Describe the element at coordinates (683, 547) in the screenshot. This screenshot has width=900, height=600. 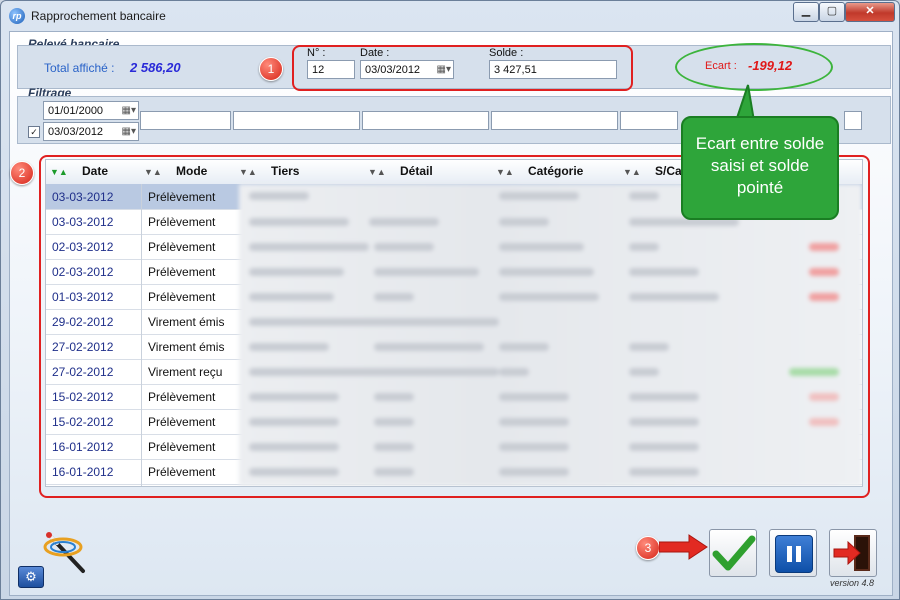
I see `arrow-pointer-icon` at that location.